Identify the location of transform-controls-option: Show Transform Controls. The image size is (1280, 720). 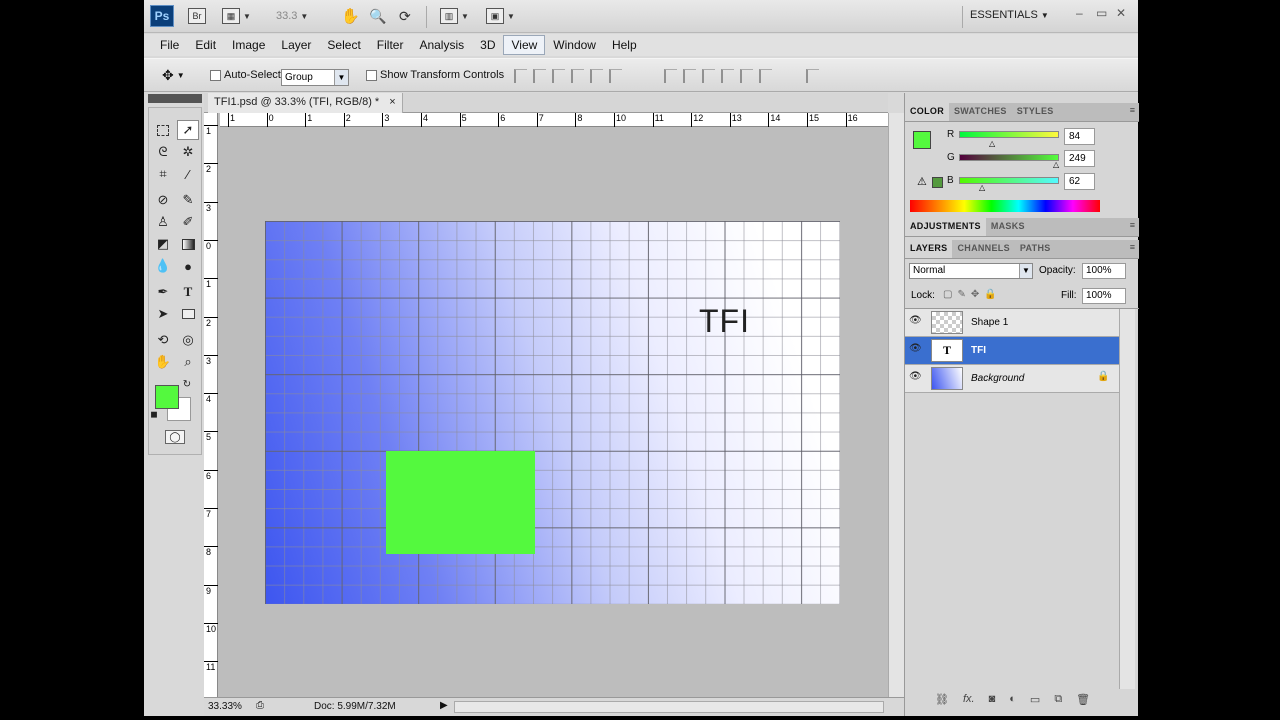
(435, 75).